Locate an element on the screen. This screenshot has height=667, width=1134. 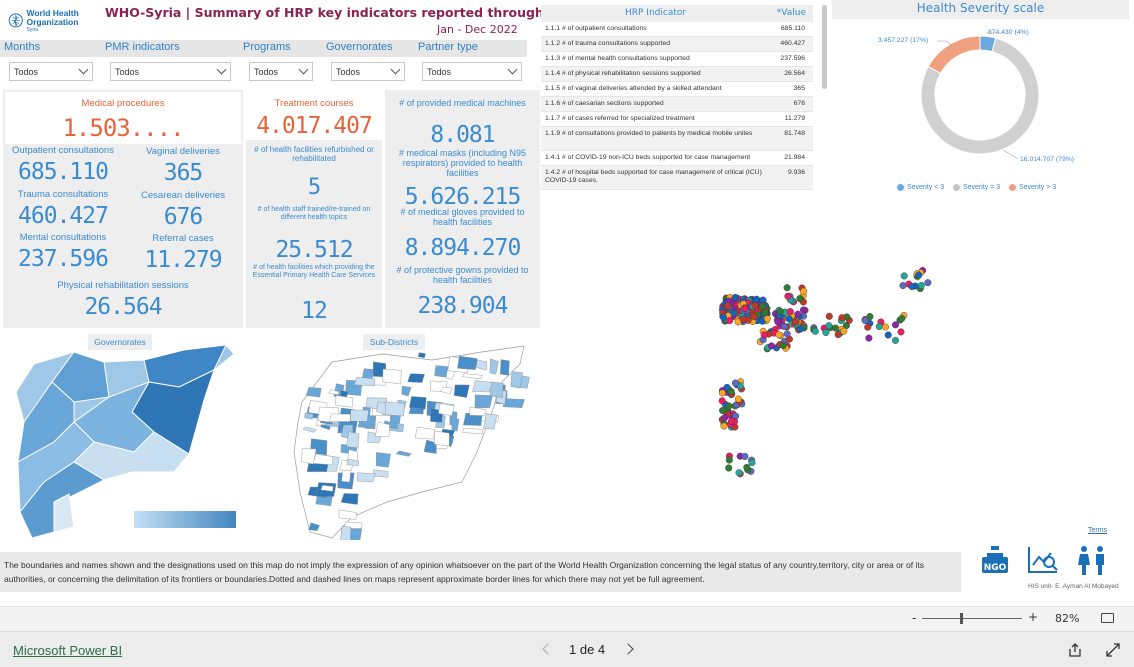
pmr-dropdown: Todos is located at coordinates (170, 71).